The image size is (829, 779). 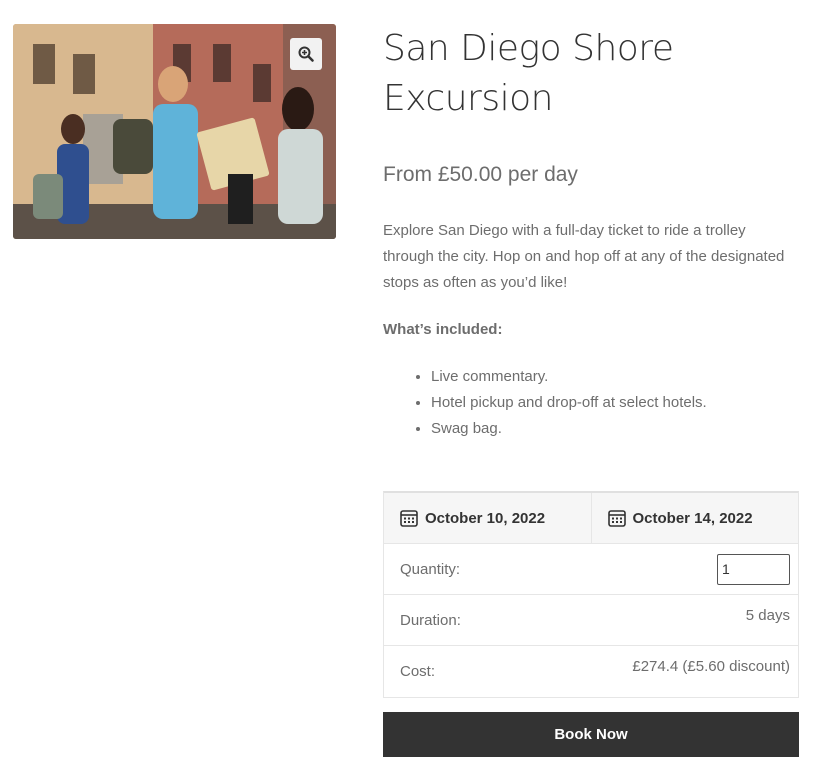 I want to click on cost-row: Cost: £274.4 (£5.60 discount), so click(x=591, y=671).